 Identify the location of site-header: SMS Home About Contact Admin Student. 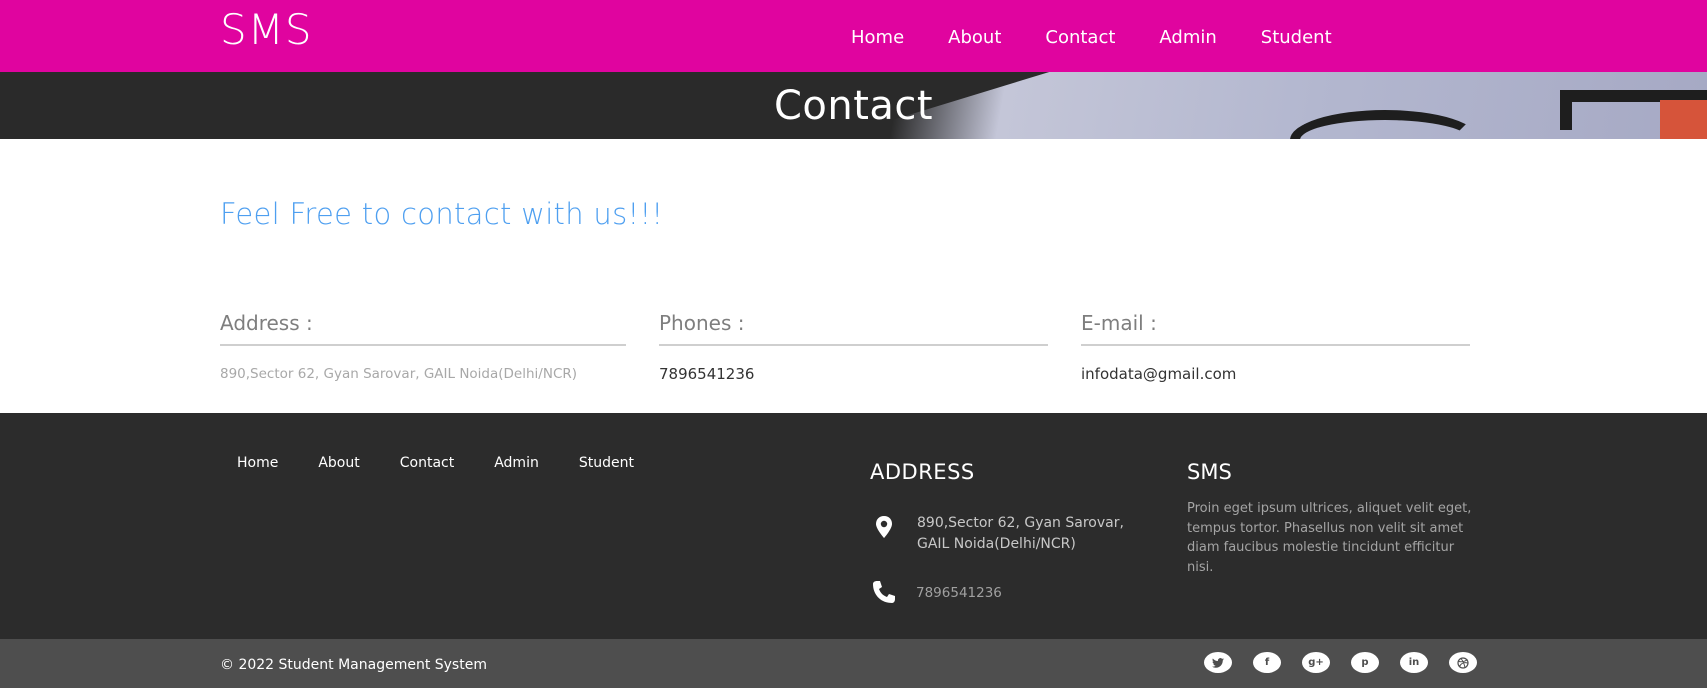
(853, 36).